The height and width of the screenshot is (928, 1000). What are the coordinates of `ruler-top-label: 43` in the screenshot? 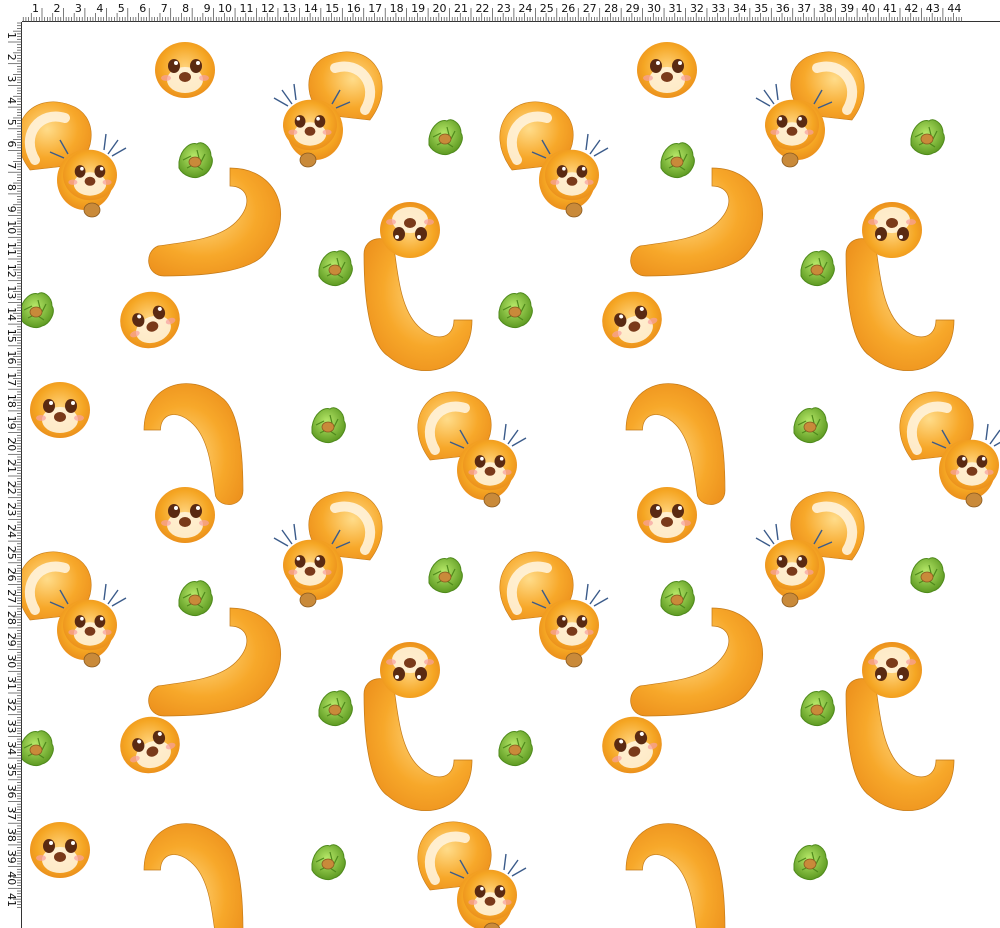 It's located at (933, 8).